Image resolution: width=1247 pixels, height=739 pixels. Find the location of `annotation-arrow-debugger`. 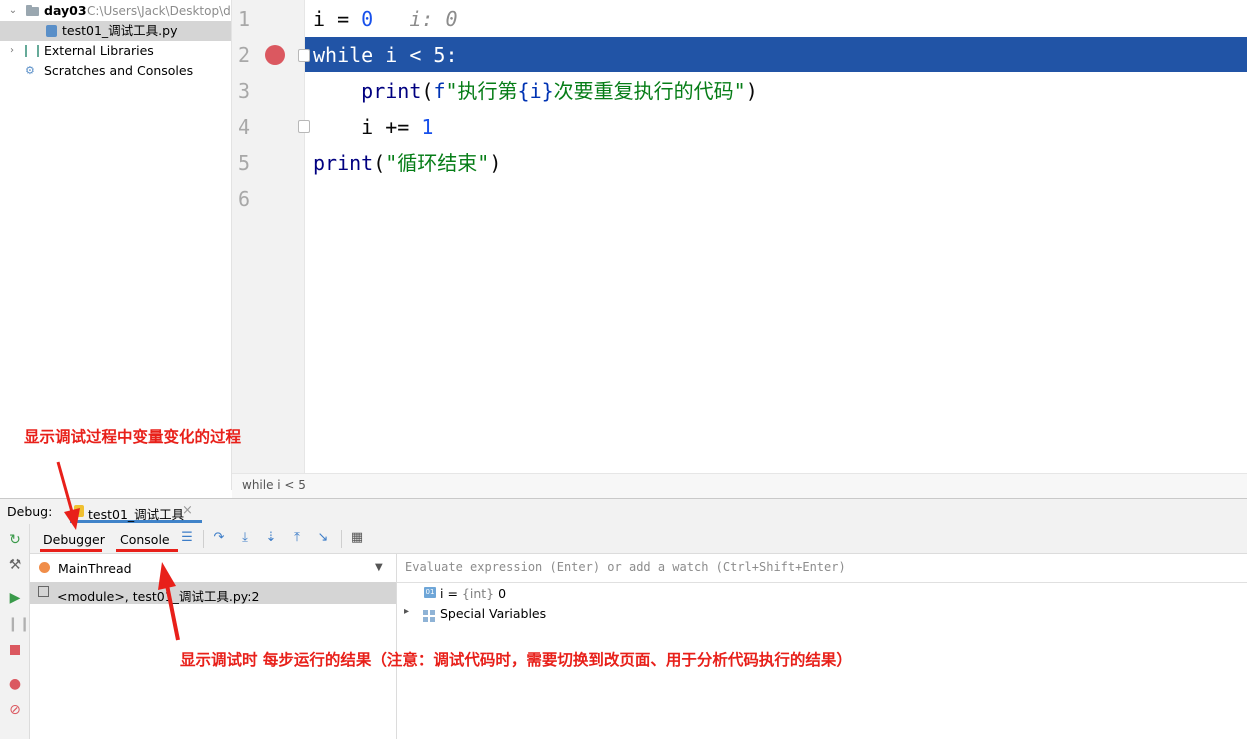

annotation-arrow-debugger is located at coordinates (68, 495).